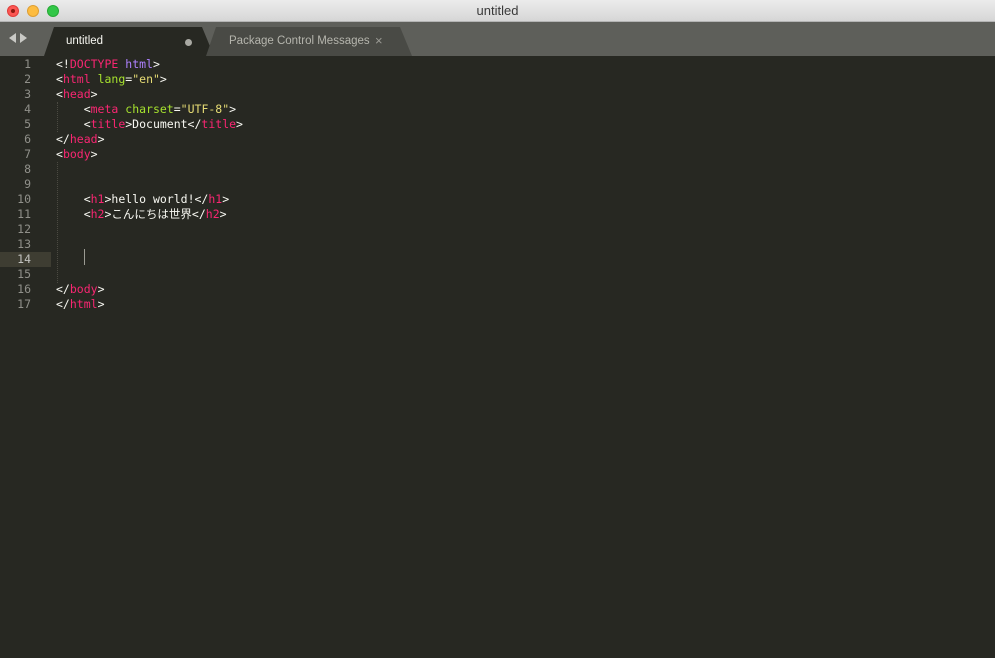 The image size is (995, 658). What do you see at coordinates (129, 41) in the screenshot?
I see `tab-untitled: untitled` at bounding box center [129, 41].